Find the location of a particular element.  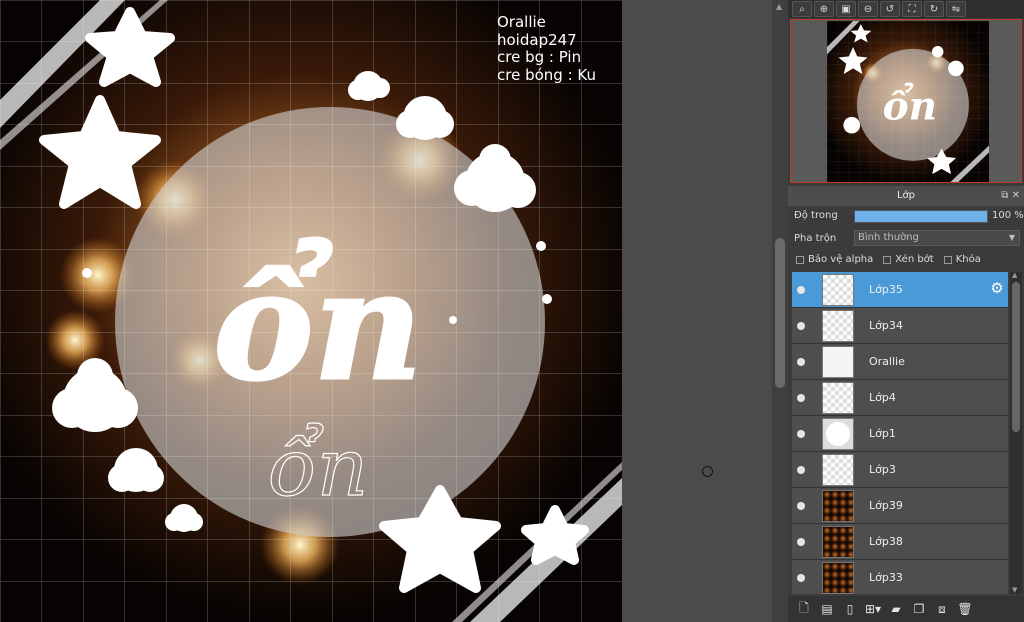

layer-item: Lớp1 is located at coordinates (900, 434).